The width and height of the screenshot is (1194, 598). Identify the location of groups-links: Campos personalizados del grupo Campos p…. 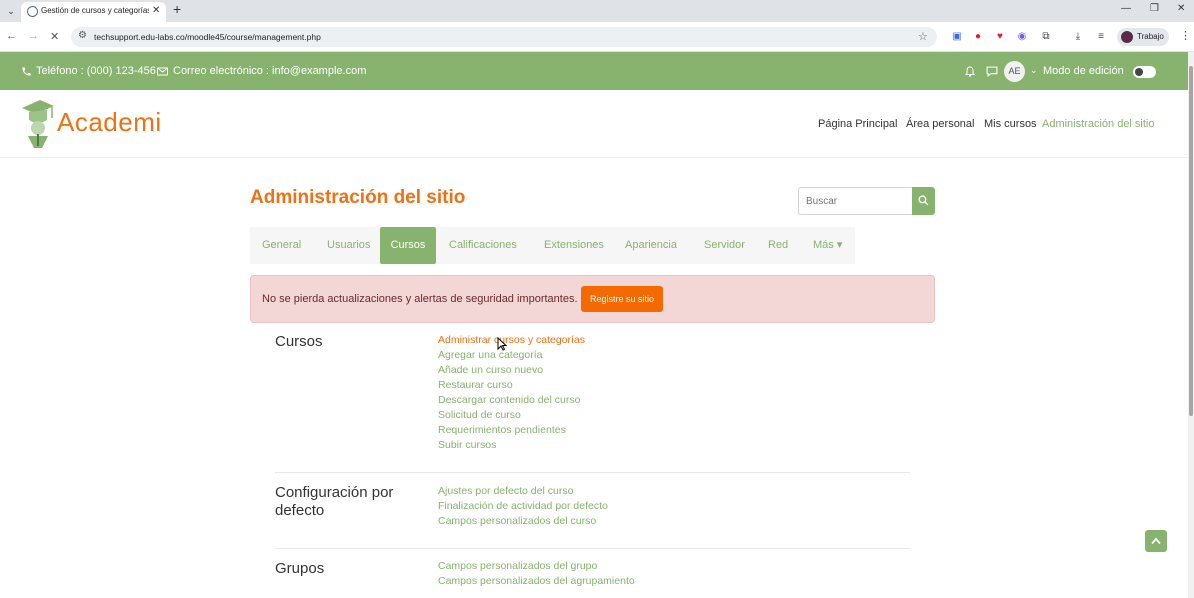
(536, 574).